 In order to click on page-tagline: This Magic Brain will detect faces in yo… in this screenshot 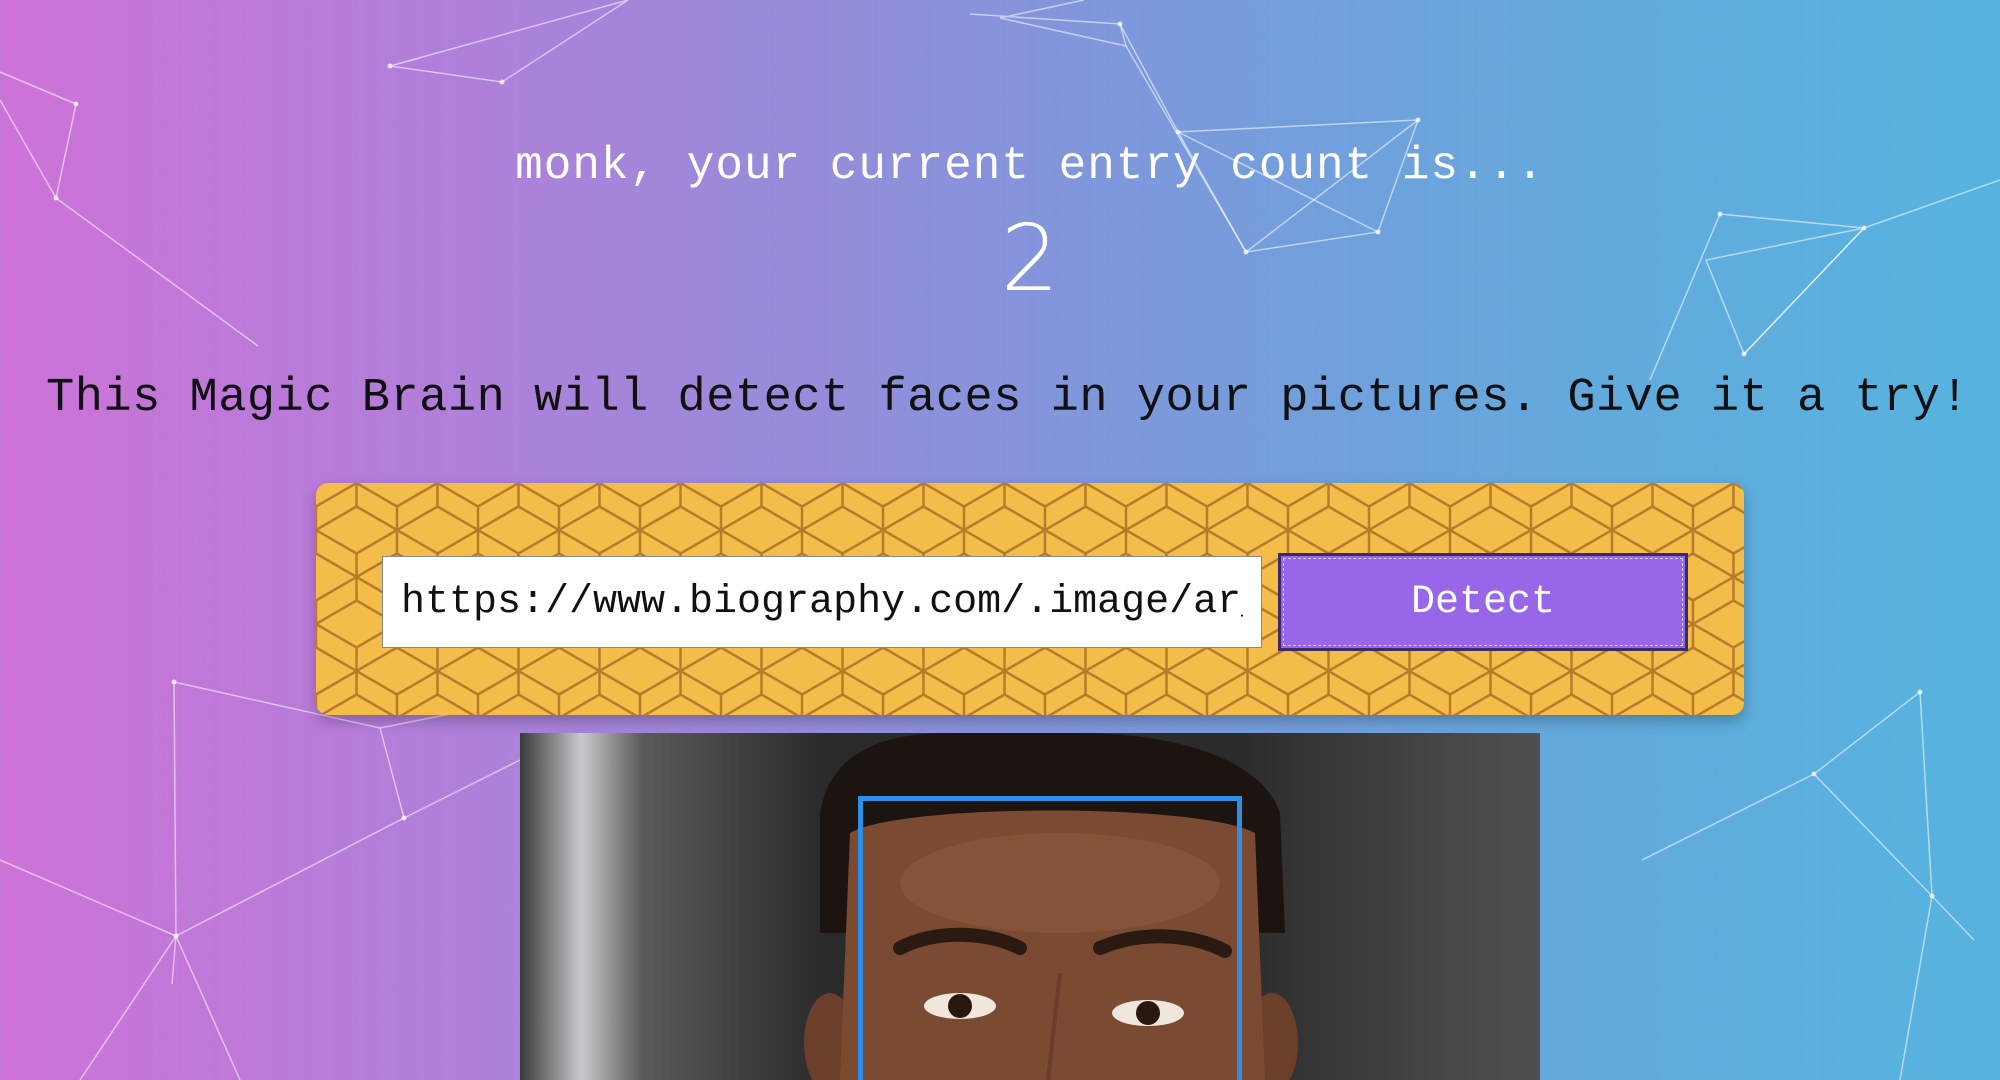, I will do `click(1008, 398)`.